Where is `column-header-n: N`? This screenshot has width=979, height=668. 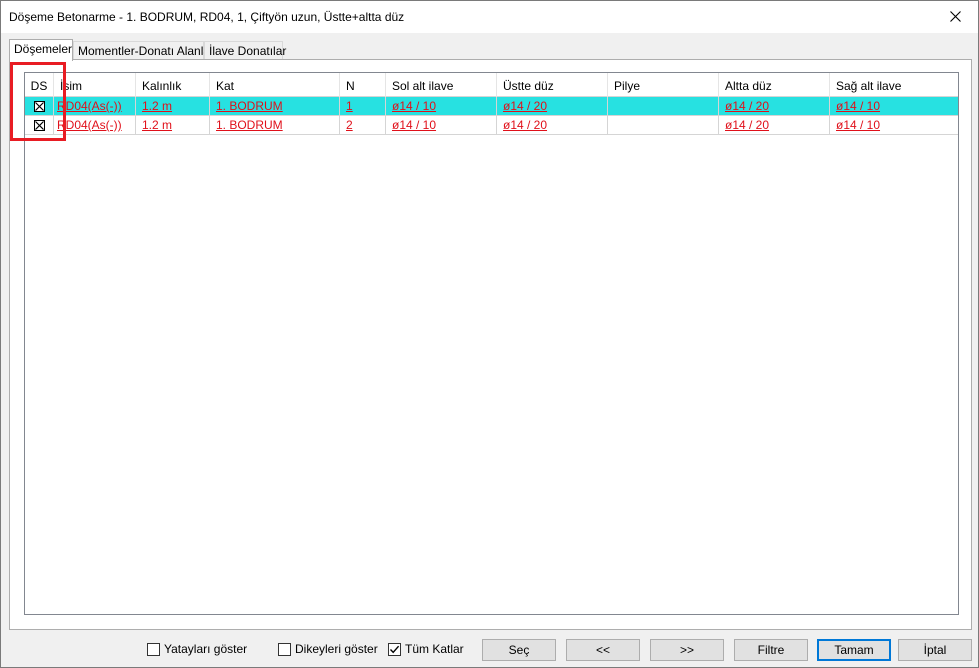 column-header-n: N is located at coordinates (363, 85).